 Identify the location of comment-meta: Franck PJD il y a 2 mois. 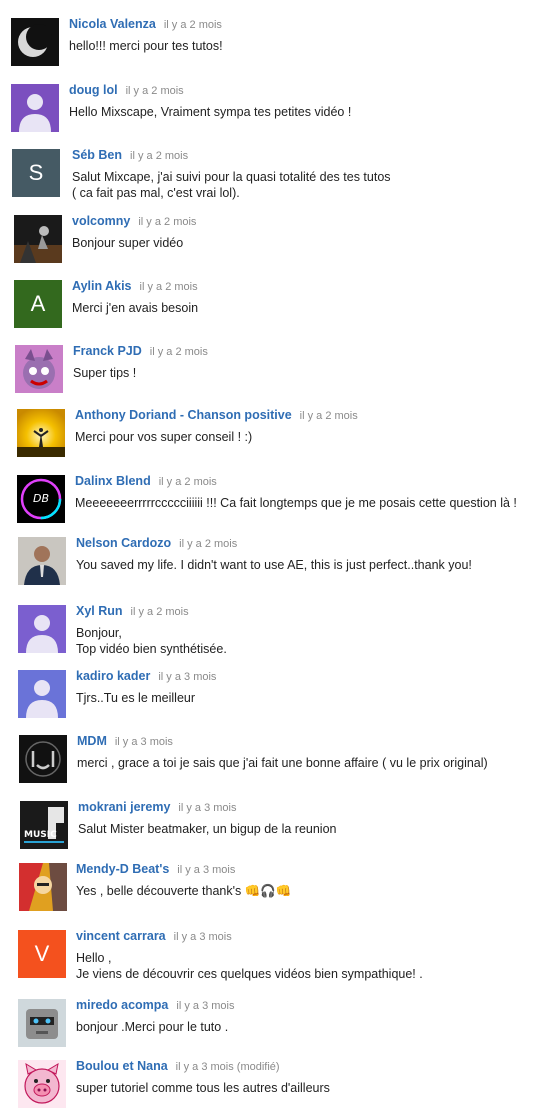
(140, 351).